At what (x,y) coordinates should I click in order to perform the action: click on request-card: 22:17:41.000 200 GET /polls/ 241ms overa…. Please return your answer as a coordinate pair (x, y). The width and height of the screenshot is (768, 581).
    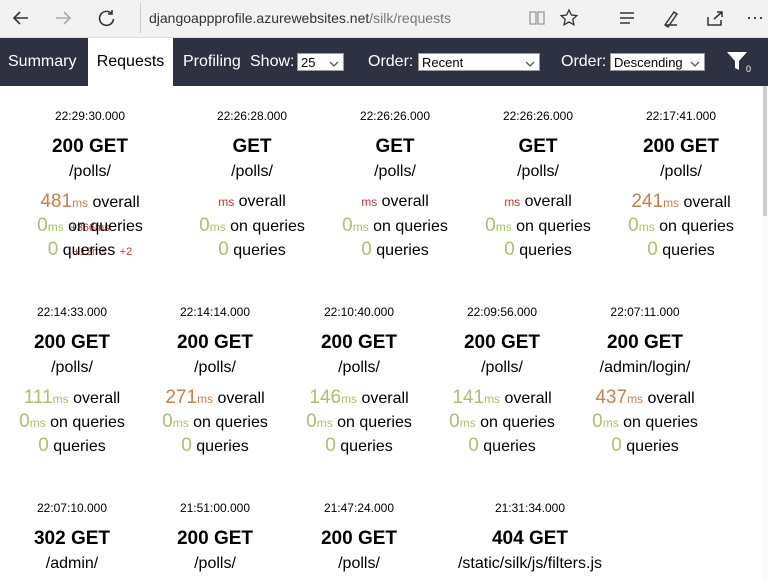
    Looking at the image, I should click on (681, 185).